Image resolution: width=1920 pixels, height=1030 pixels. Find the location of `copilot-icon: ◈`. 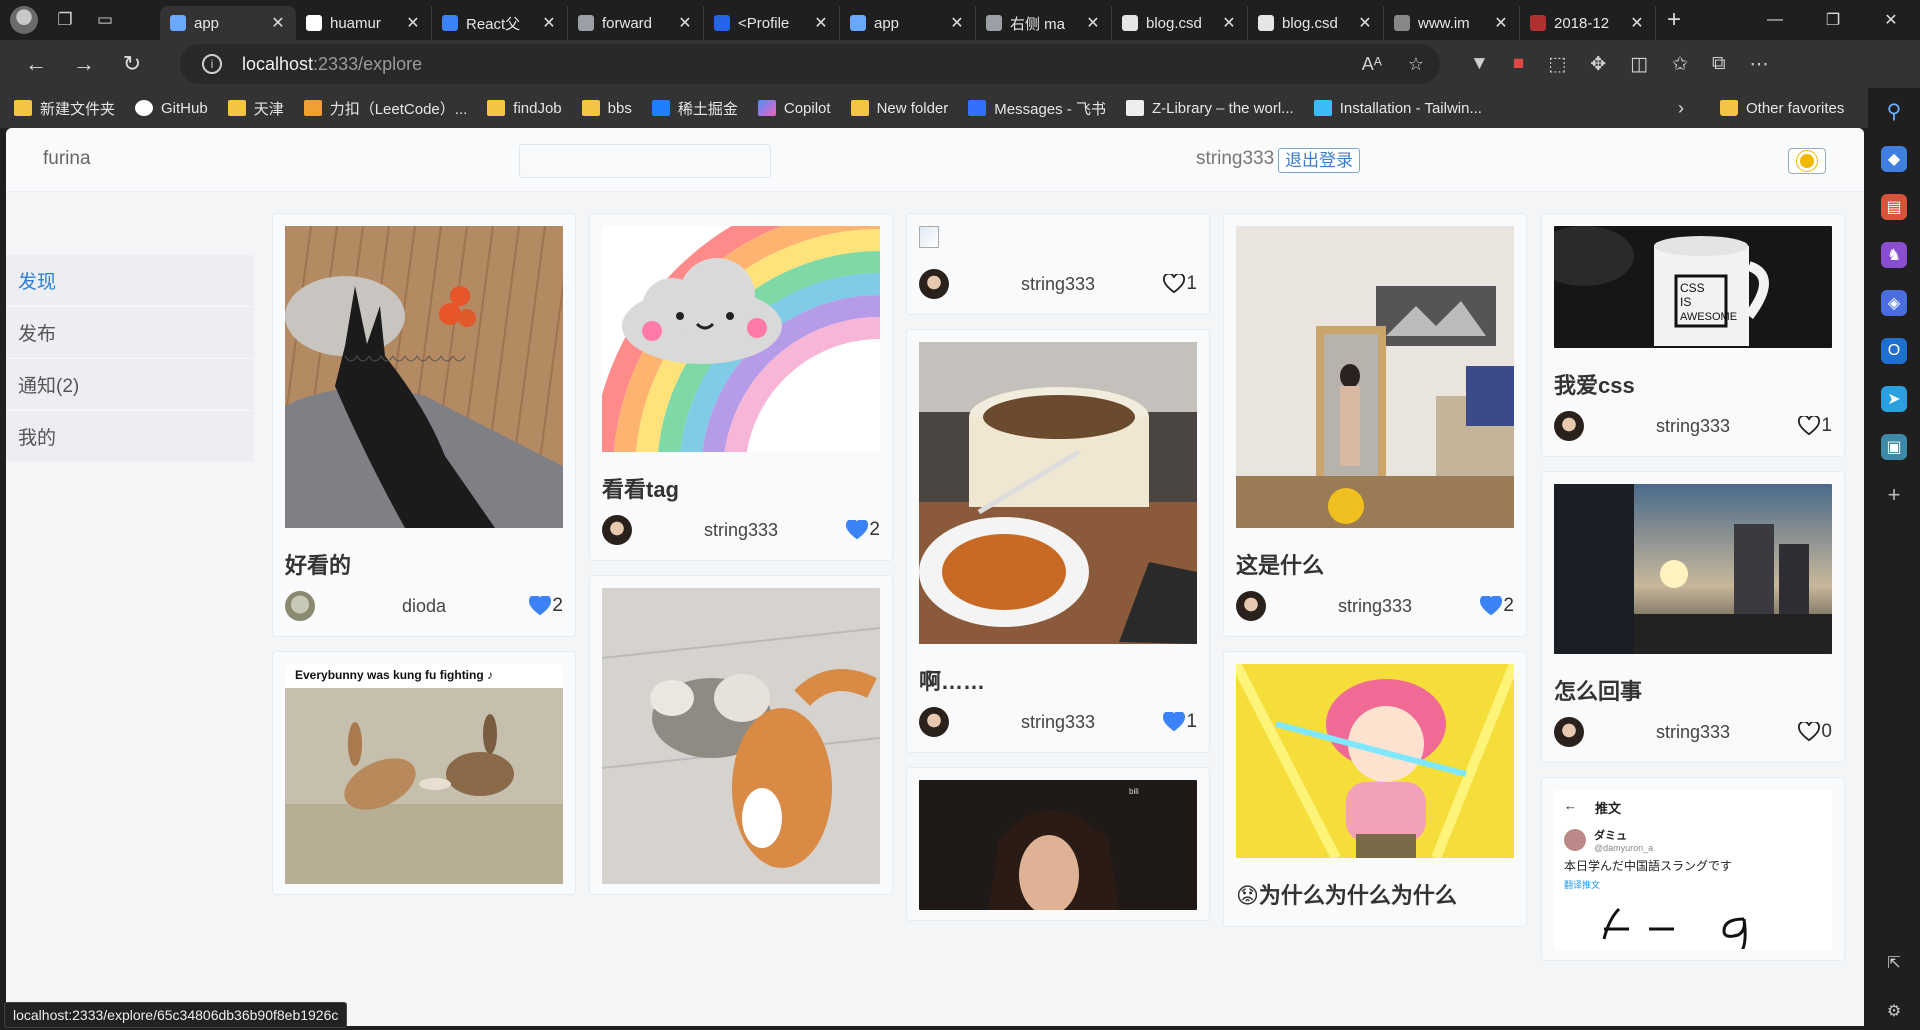

copilot-icon: ◈ is located at coordinates (1894, 303).